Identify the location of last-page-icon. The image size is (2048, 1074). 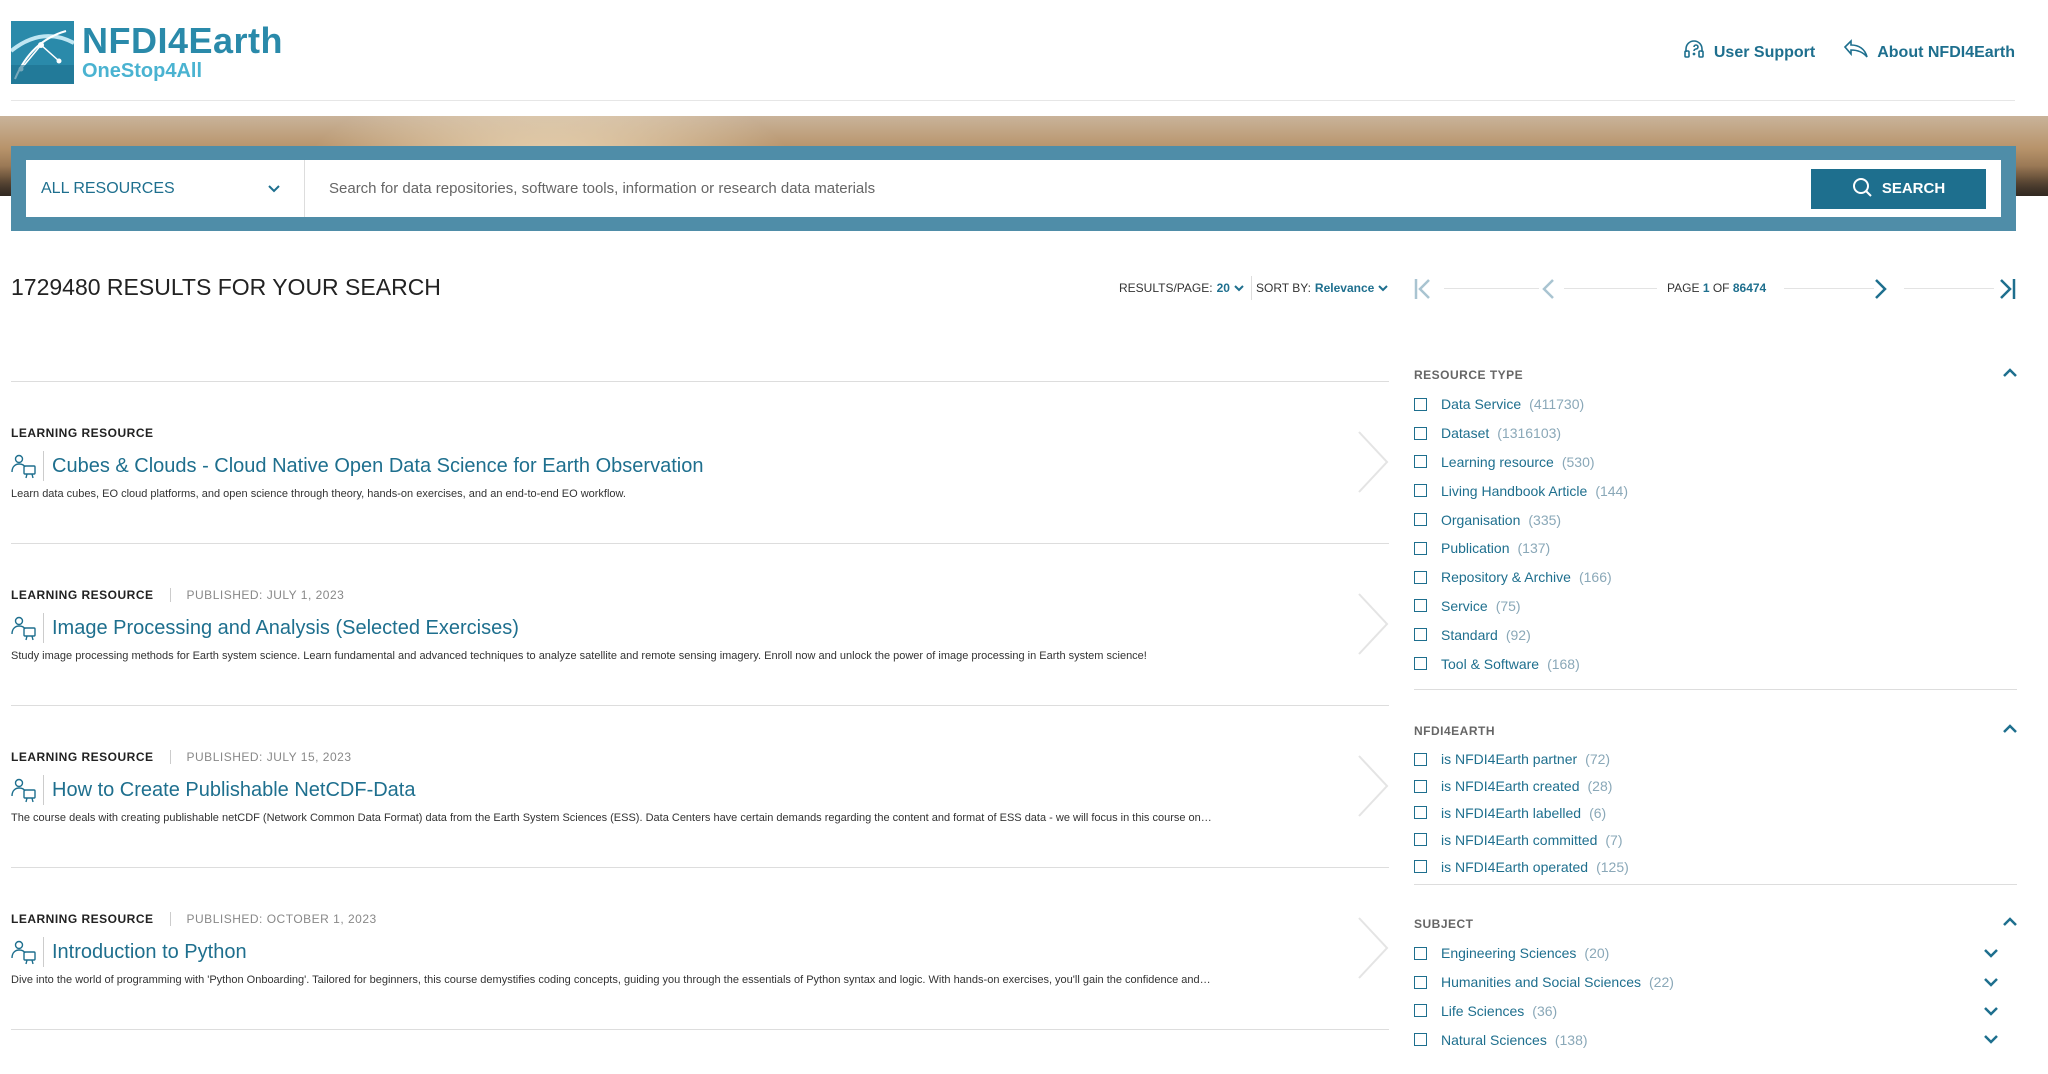
(2007, 291).